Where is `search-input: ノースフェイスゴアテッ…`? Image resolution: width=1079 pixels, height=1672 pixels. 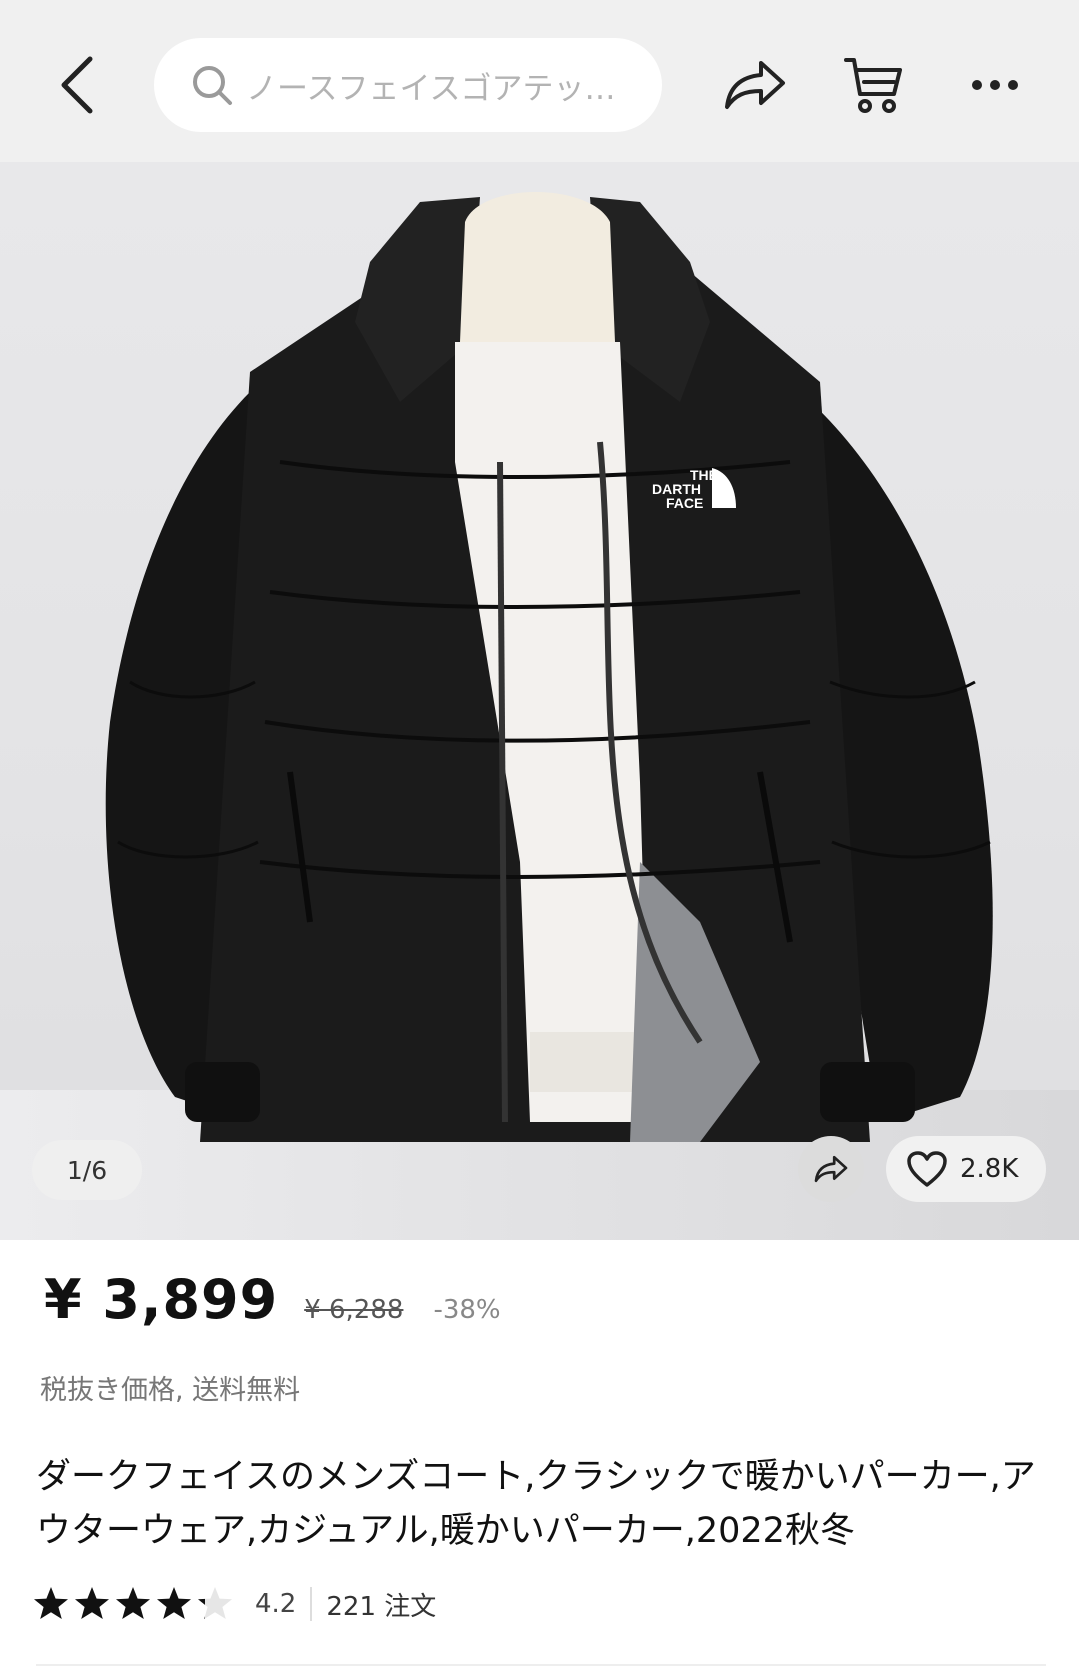
search-input: ノースフェイスゴアテッ… is located at coordinates (408, 85).